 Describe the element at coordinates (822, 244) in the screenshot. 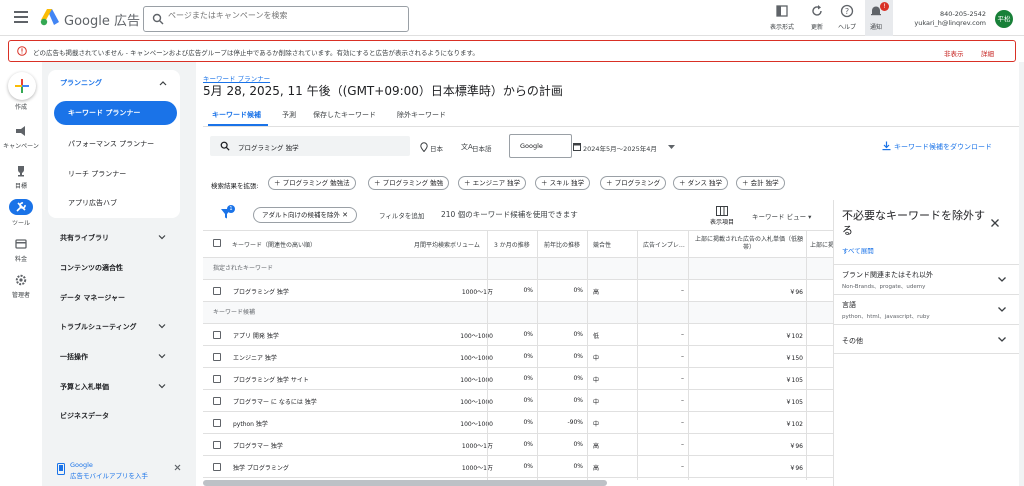

I see `col-bid-high: 上部に掲` at that location.